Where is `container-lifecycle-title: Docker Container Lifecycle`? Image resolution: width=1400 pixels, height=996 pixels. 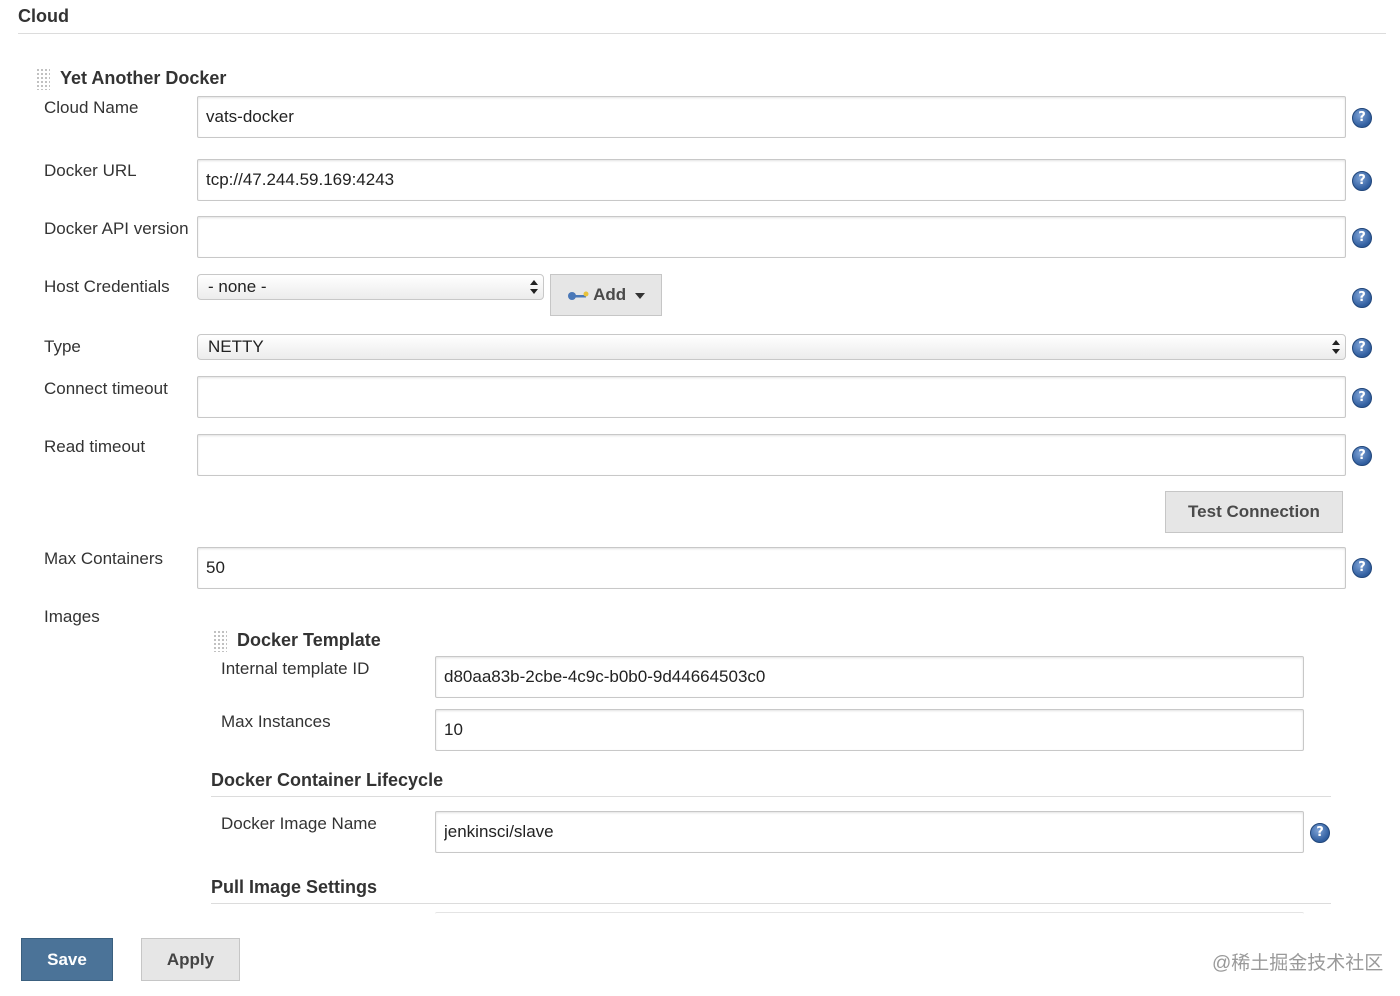
container-lifecycle-title: Docker Container Lifecycle is located at coordinates (327, 780).